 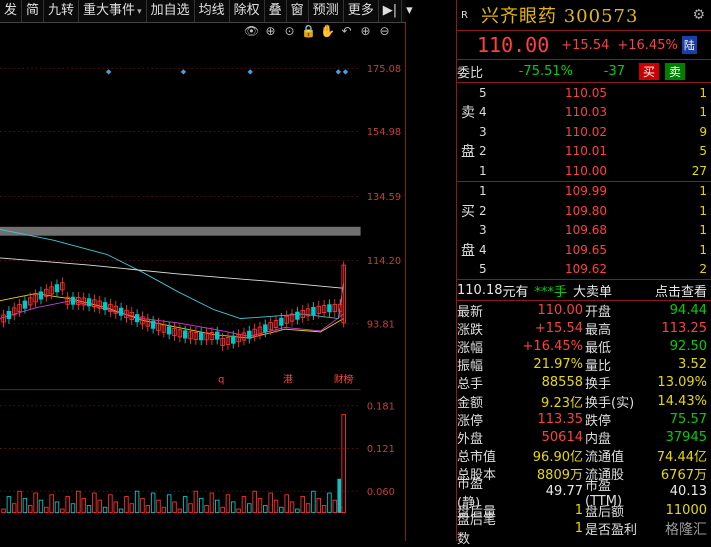 What do you see at coordinates (584, 494) in the screenshot?
I see `stats-row: 市盈(静) 49.77 市盈(TTM) 40.13` at bounding box center [584, 494].